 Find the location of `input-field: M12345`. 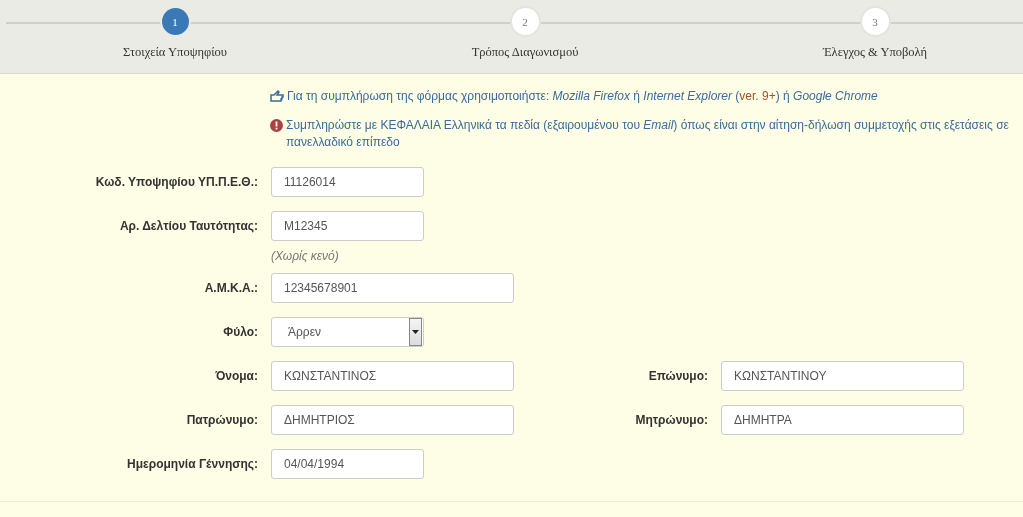

input-field: M12345 is located at coordinates (347, 226).